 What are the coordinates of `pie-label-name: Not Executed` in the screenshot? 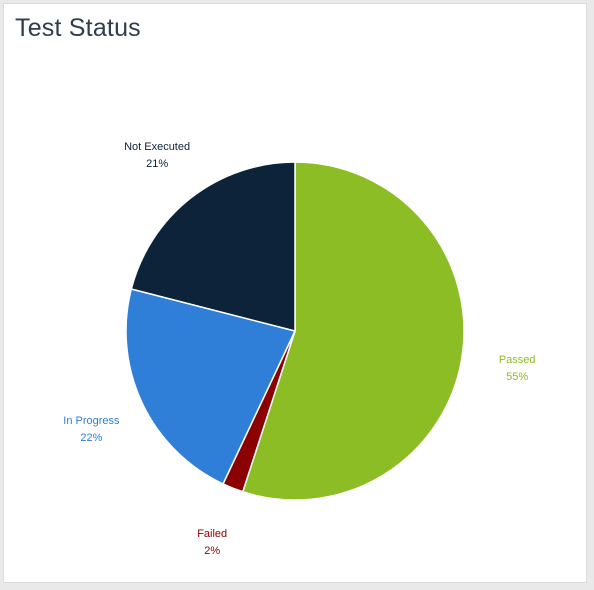 It's located at (157, 147).